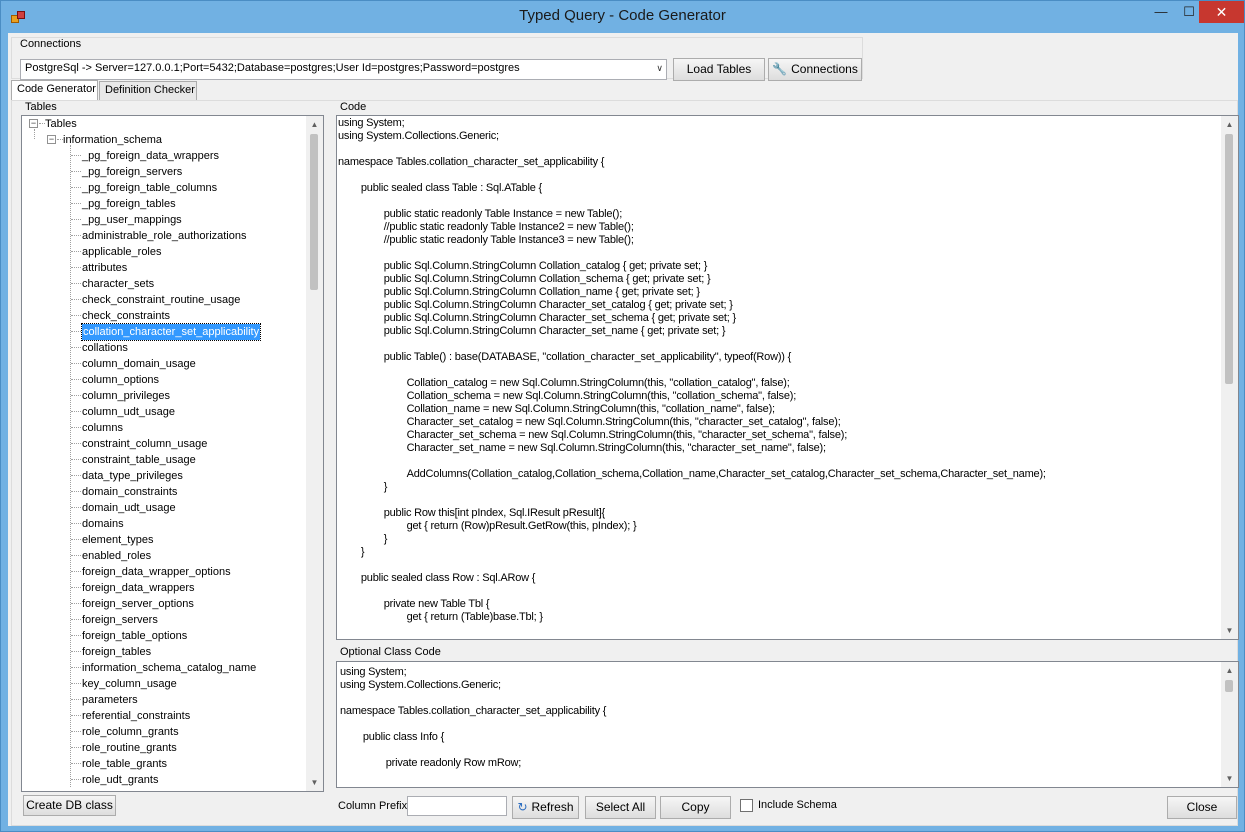 This screenshot has height=832, width=1245. What do you see at coordinates (746, 805) in the screenshot?
I see `include-schema-checkbox` at bounding box center [746, 805].